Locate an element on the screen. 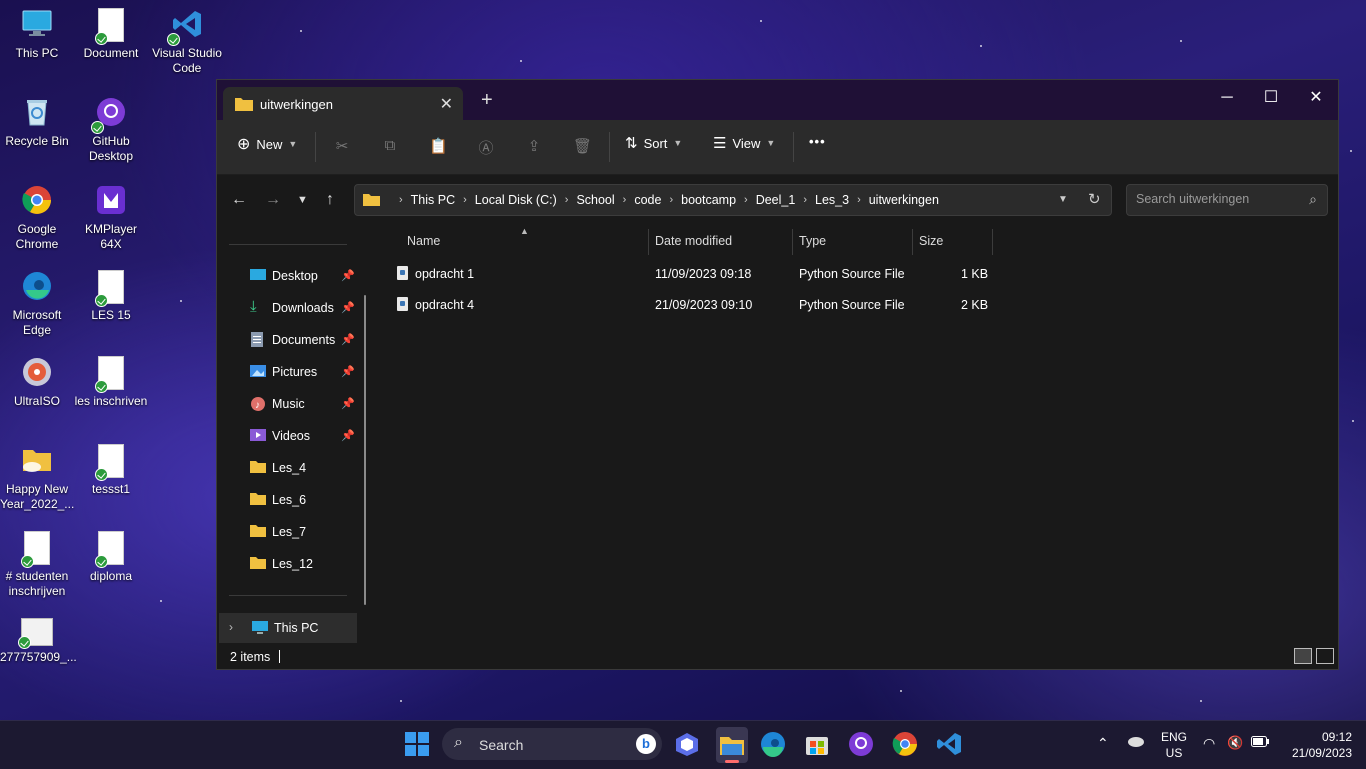 This screenshot has height=769, width=1366. file-explorer-icon is located at coordinates (732, 745).